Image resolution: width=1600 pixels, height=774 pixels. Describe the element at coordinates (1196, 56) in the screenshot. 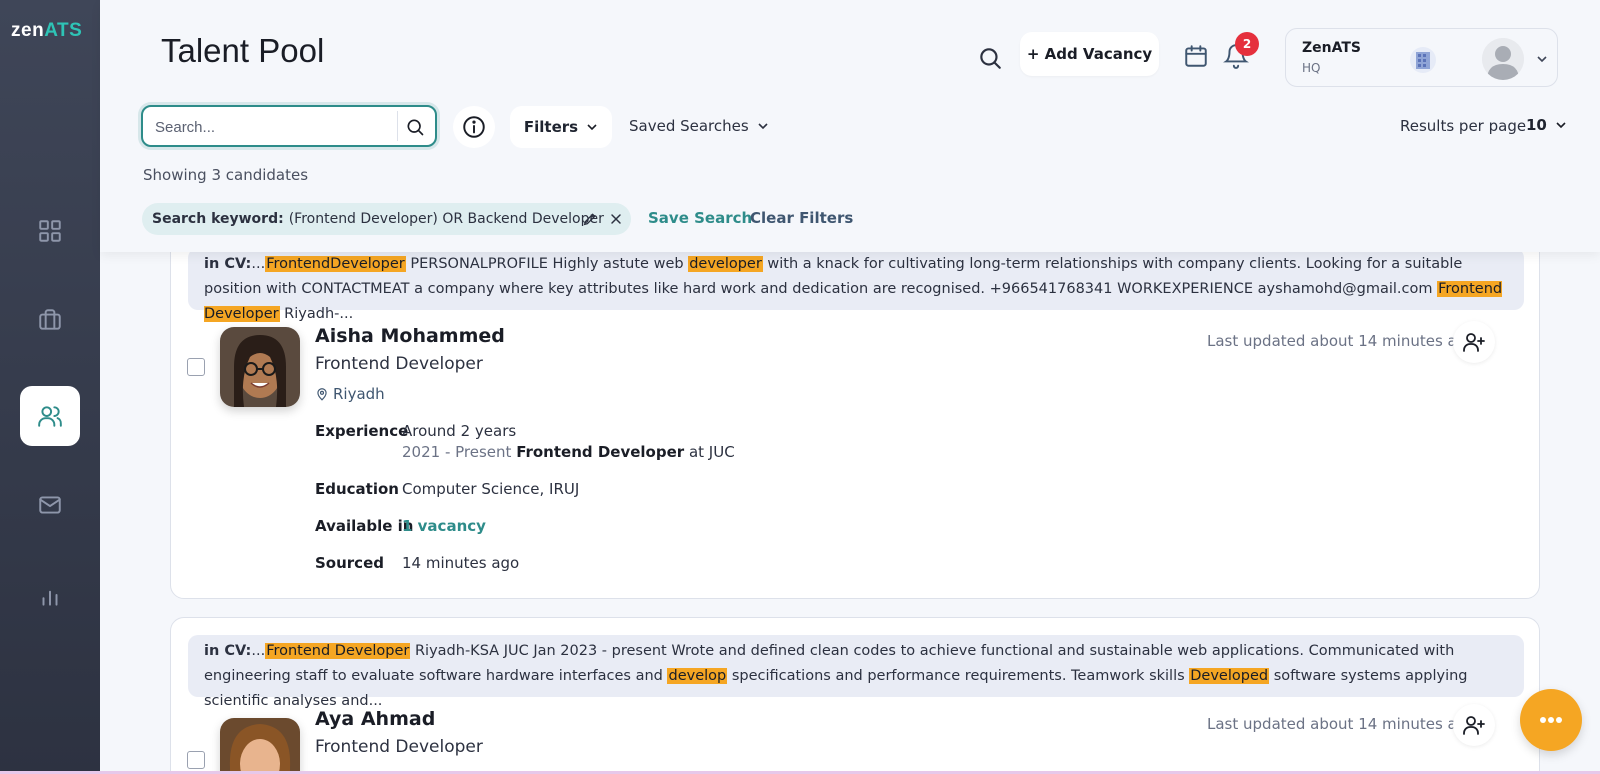

I see `calendar-icon` at that location.